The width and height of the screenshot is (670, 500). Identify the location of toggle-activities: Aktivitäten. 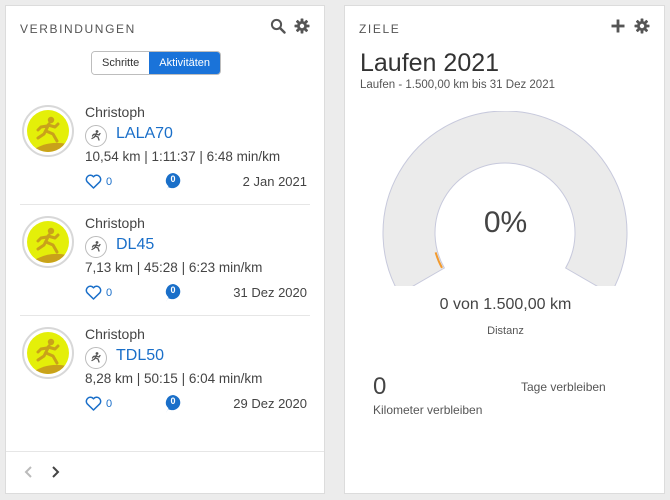
(185, 63).